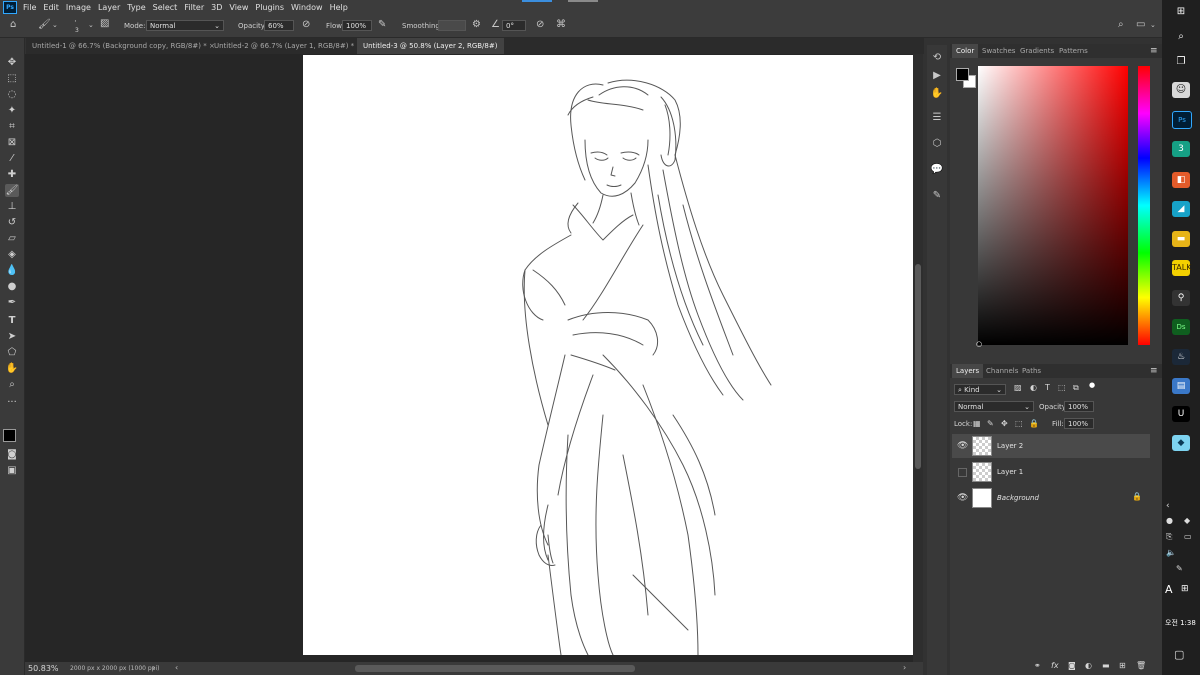  Describe the element at coordinates (1144, 205) in the screenshot. I see `hue-slider` at that location.